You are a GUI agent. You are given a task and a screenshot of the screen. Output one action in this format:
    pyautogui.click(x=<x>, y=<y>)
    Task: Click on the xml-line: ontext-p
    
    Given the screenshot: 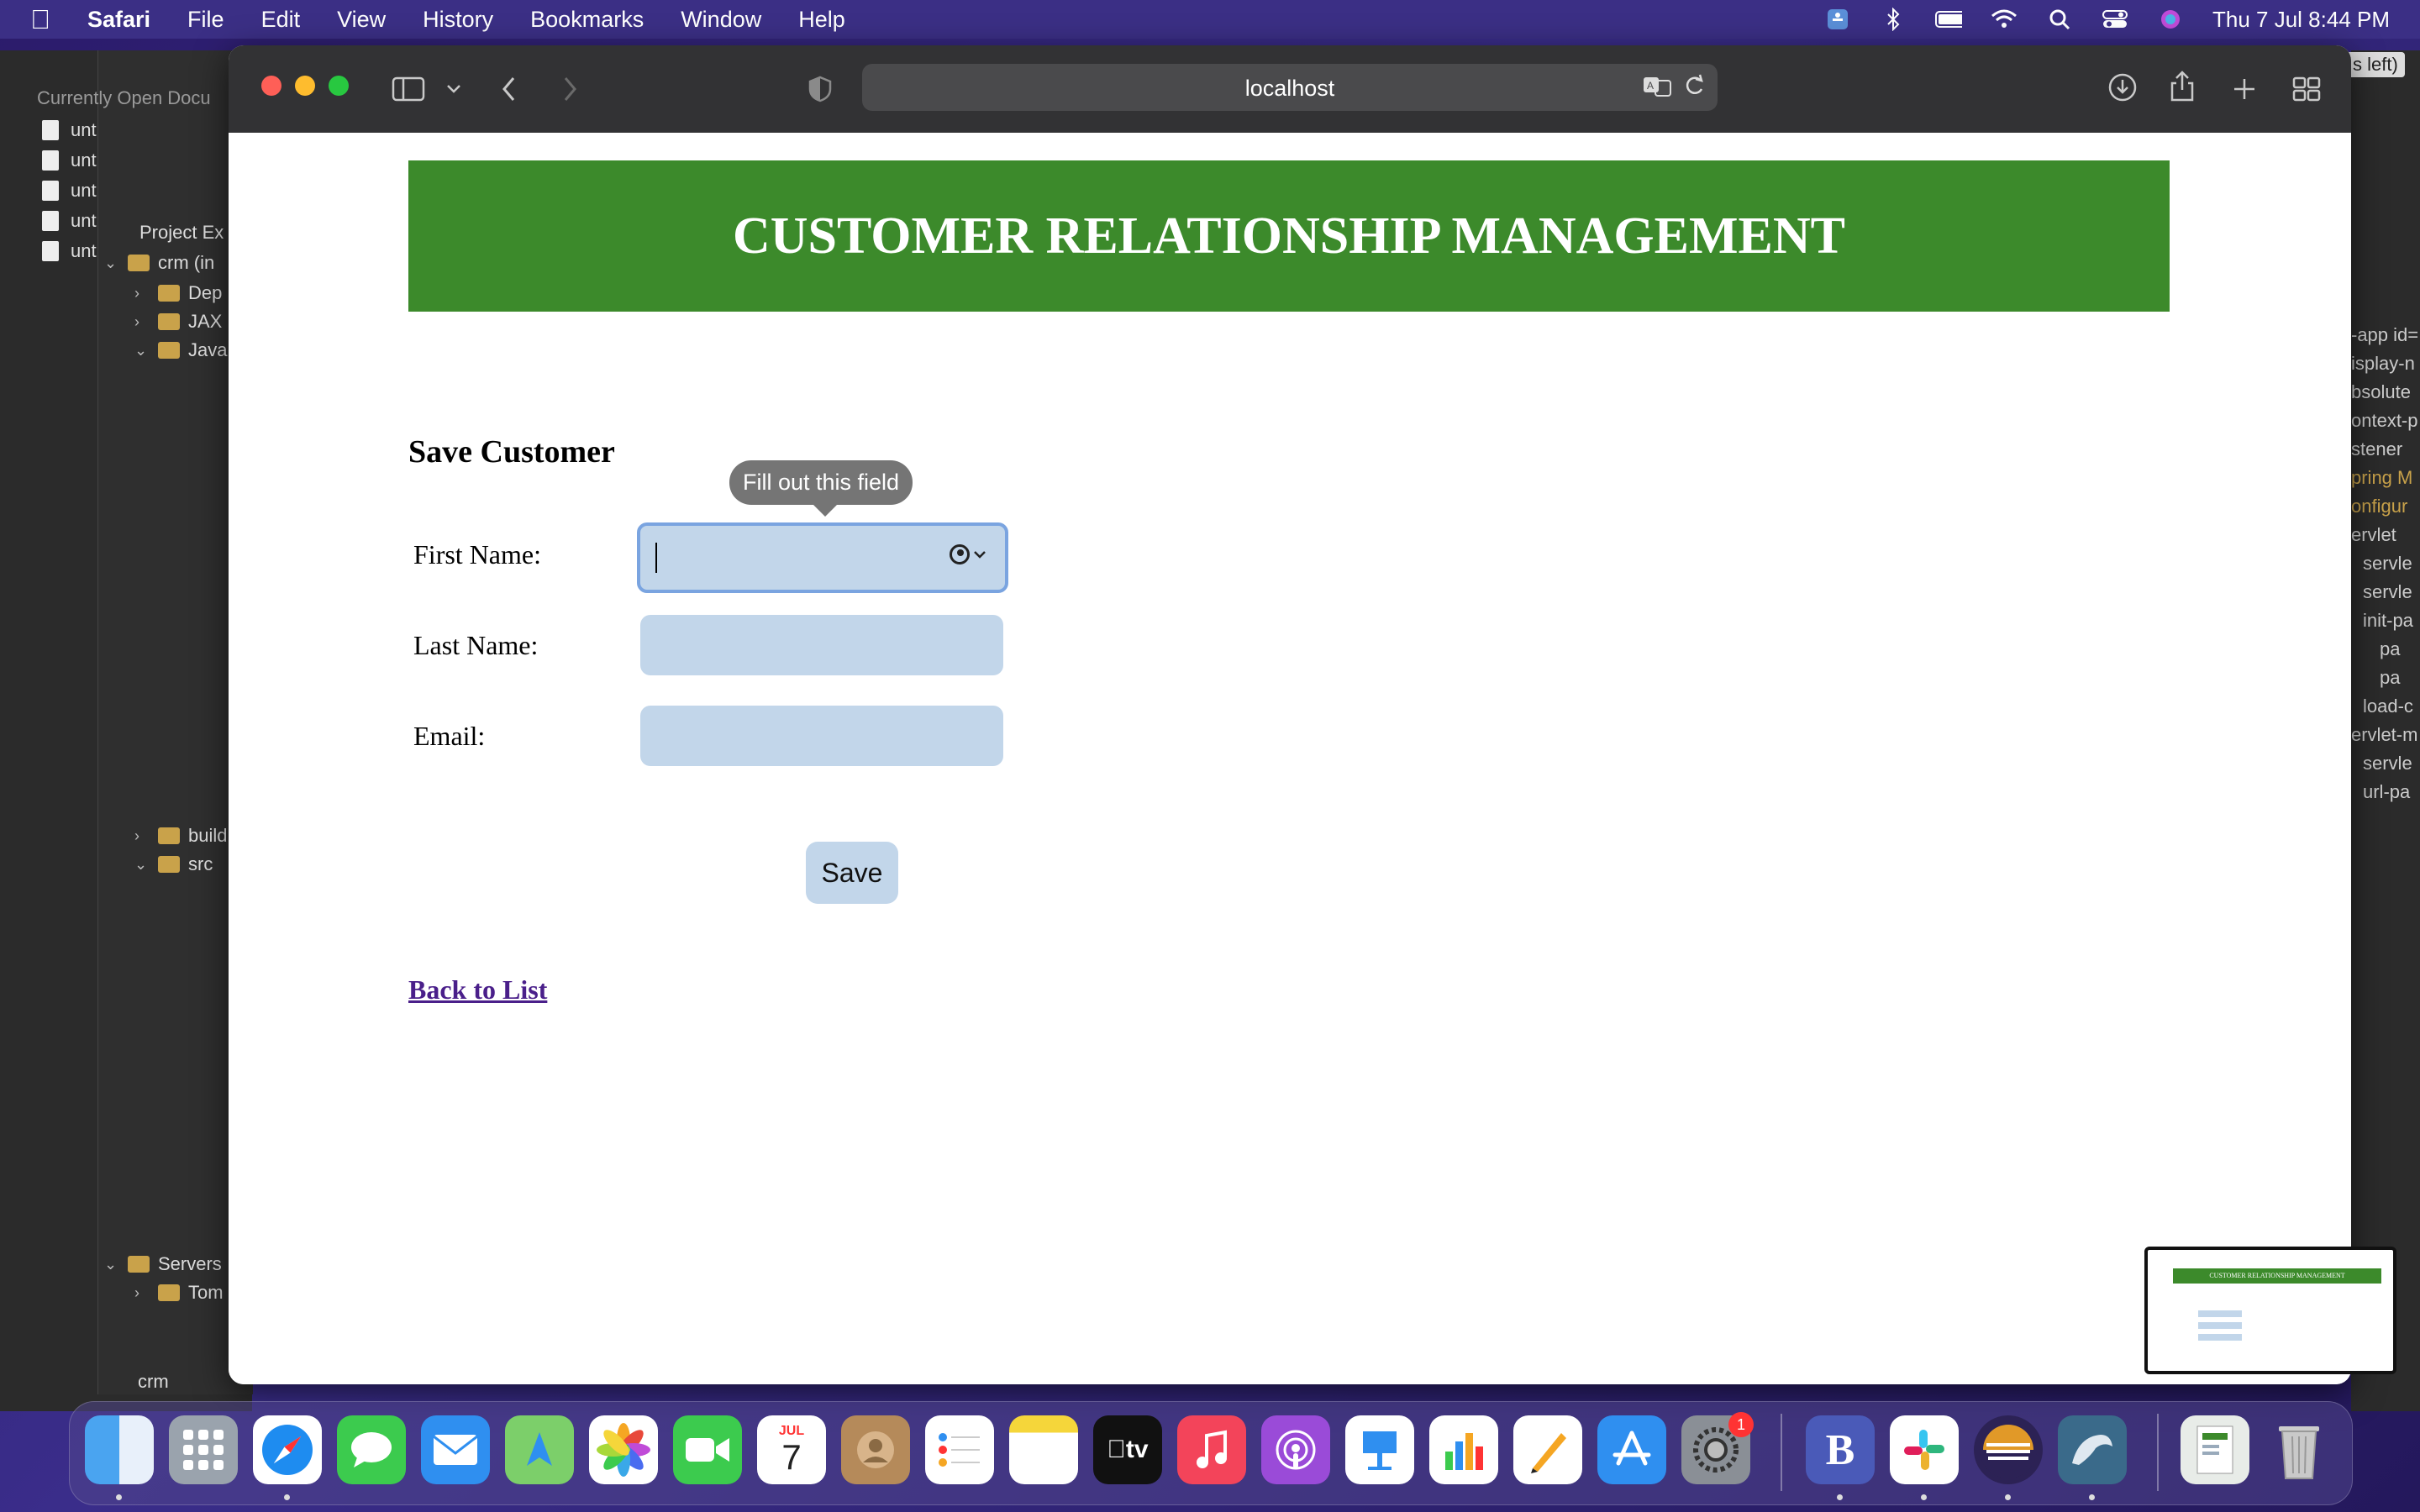 What is the action you would take?
    pyautogui.click(x=2385, y=420)
    